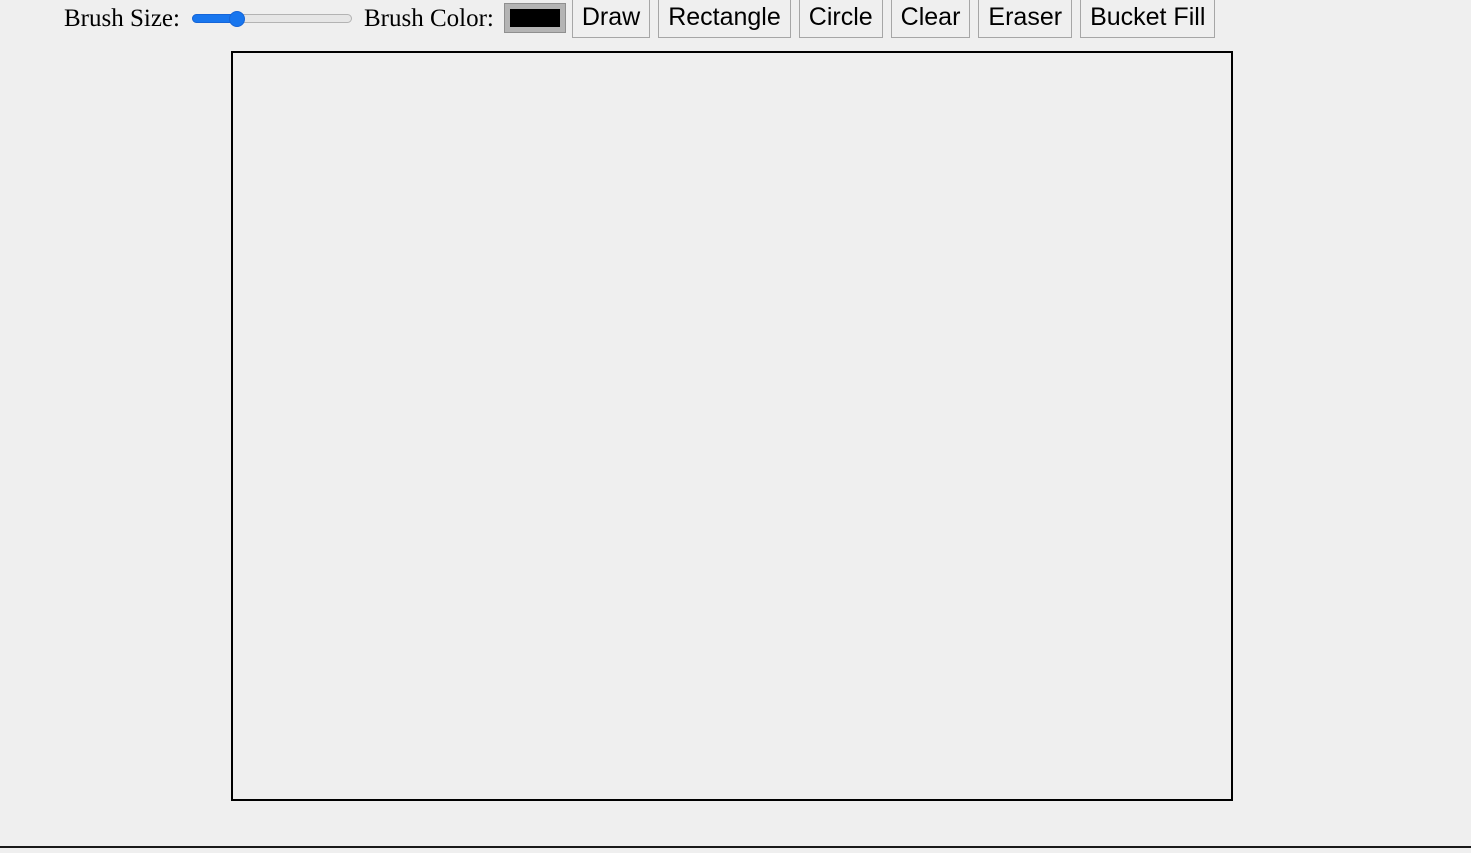 The image size is (1471, 853). I want to click on eraser-button: Eraser, so click(1025, 19).